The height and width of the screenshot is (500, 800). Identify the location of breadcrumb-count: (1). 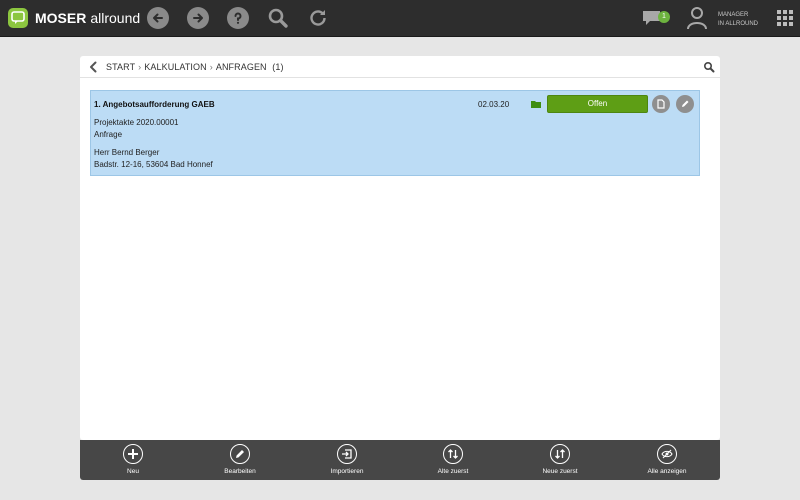
(278, 67).